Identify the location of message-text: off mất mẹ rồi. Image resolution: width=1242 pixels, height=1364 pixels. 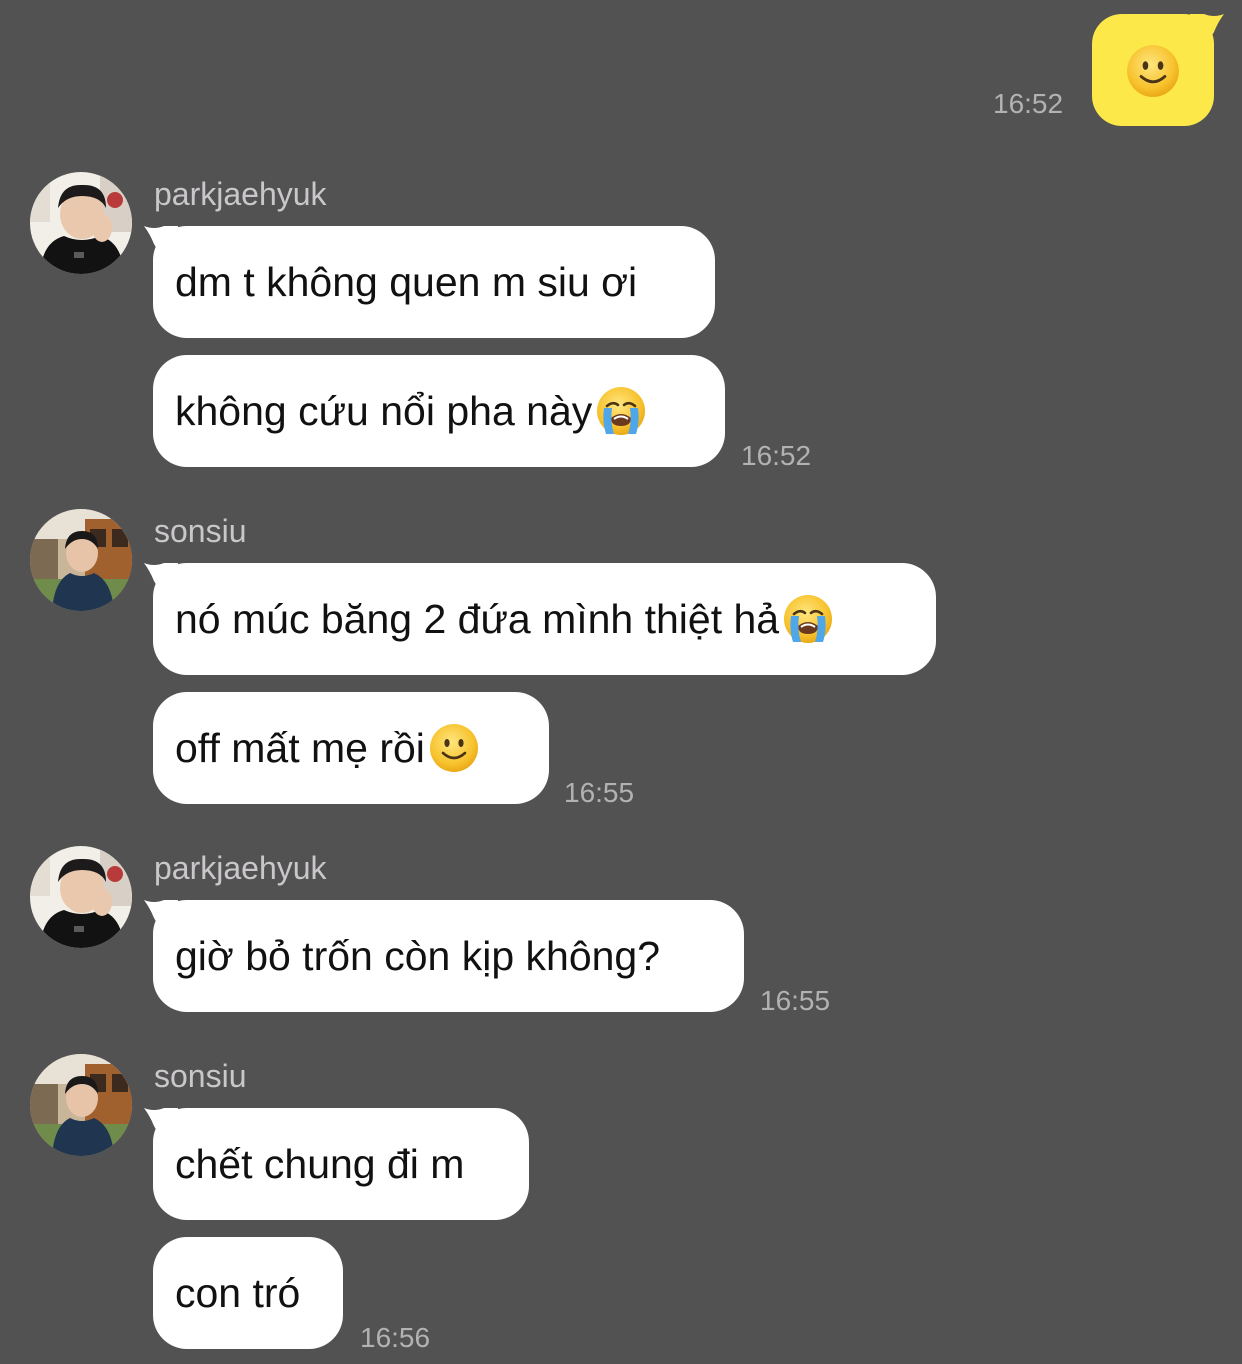
(300, 747).